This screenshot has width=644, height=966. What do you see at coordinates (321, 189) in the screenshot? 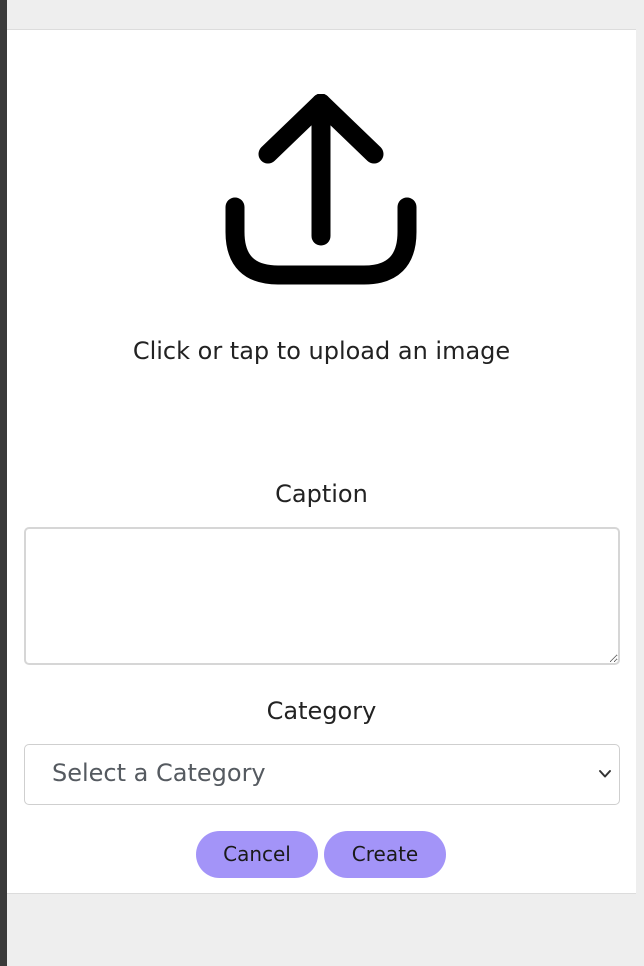
I see `upload-icon` at bounding box center [321, 189].